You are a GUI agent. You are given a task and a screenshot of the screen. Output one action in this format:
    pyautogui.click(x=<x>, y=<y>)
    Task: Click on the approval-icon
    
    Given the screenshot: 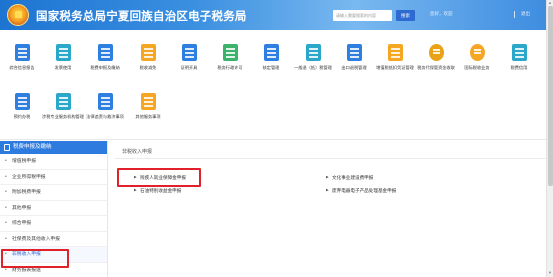 What is the action you would take?
    pyautogui.click(x=271, y=52)
    